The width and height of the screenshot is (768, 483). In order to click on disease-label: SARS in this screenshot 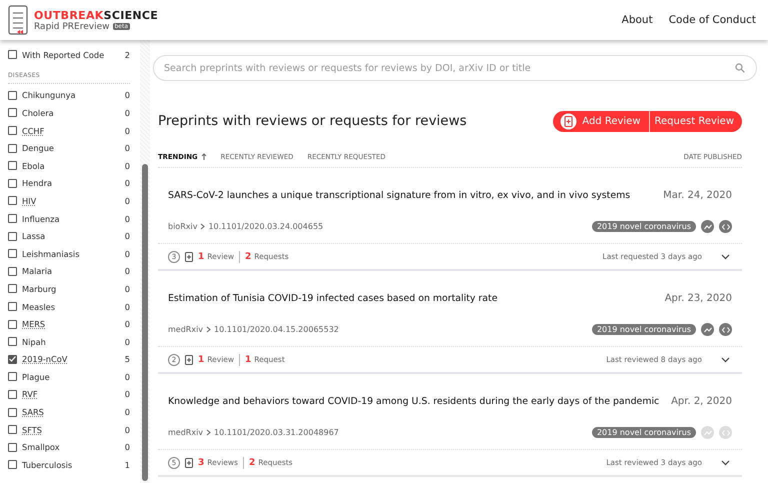, I will do `click(33, 412)`.